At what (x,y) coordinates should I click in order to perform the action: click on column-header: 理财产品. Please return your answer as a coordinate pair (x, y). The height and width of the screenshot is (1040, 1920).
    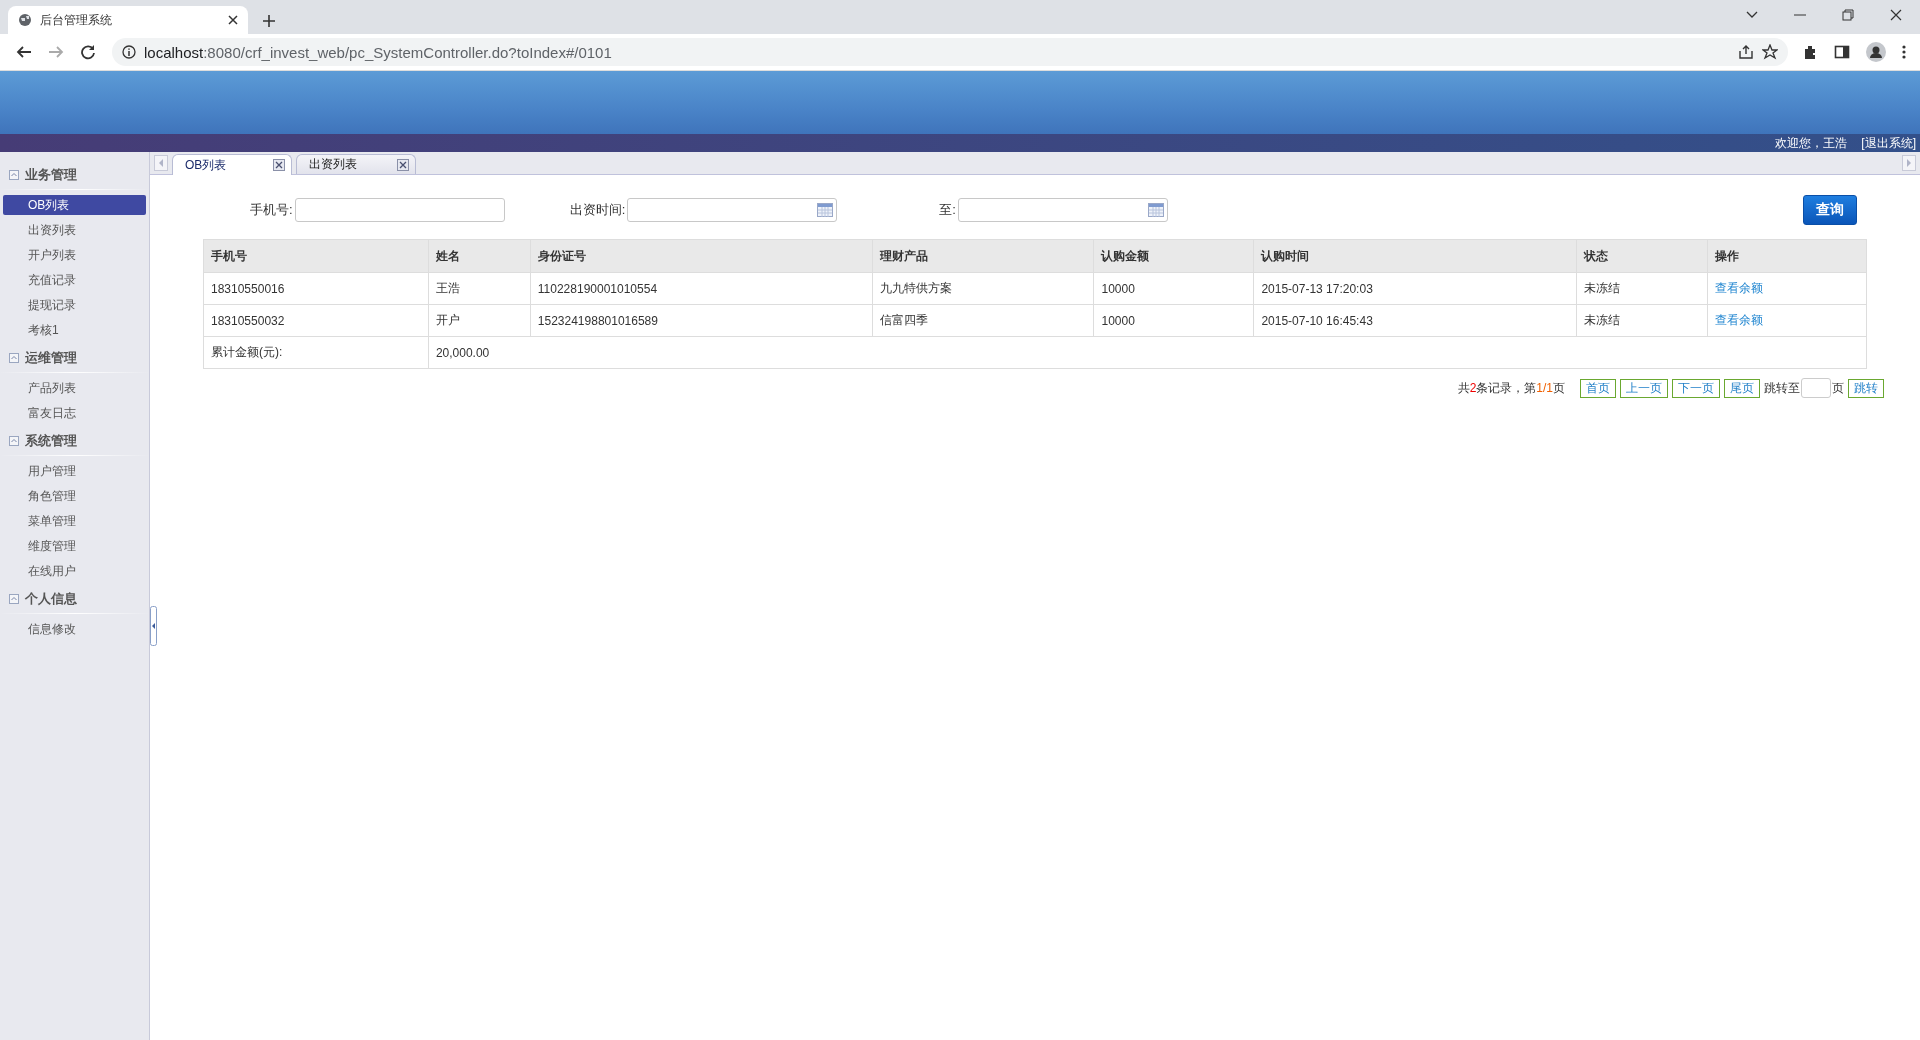
    Looking at the image, I should click on (983, 256).